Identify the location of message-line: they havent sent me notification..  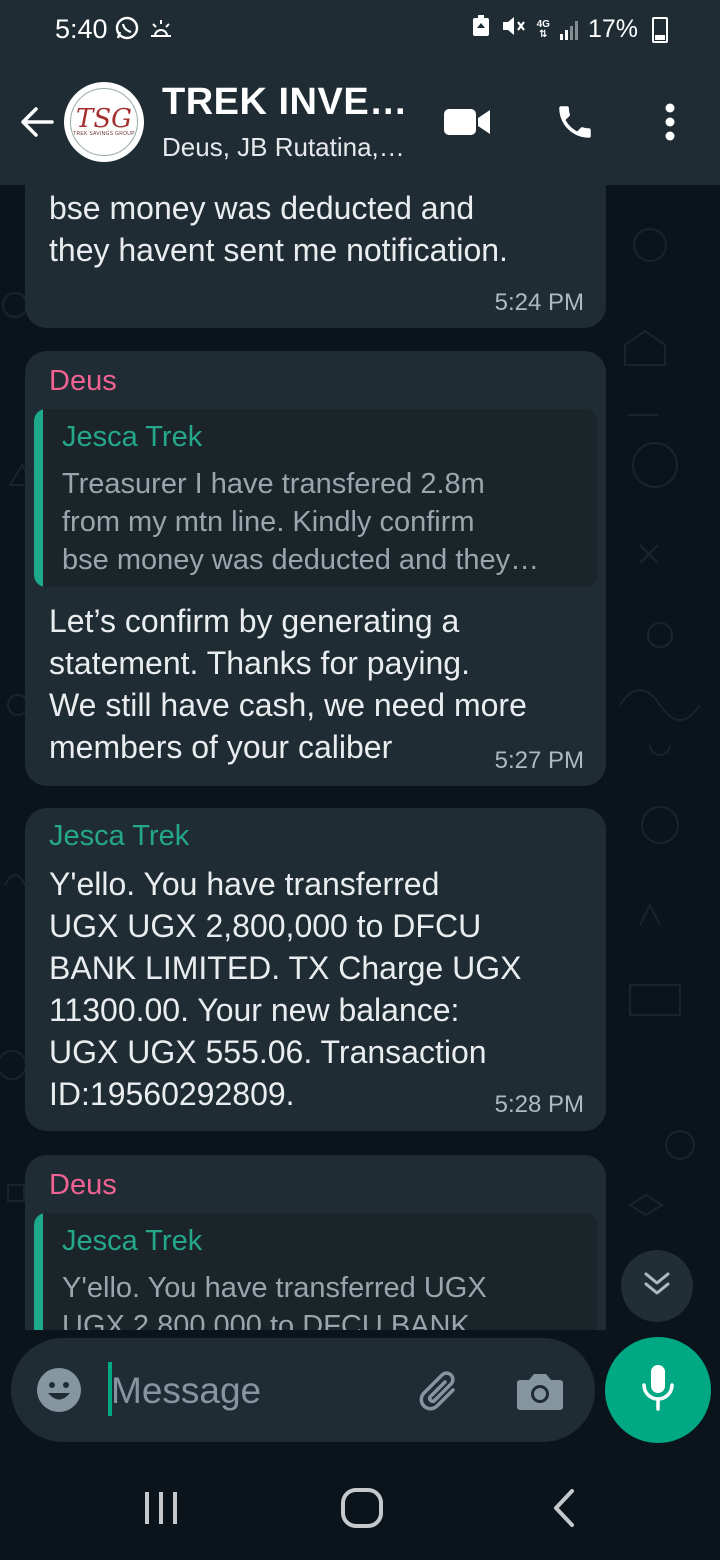
(278, 250).